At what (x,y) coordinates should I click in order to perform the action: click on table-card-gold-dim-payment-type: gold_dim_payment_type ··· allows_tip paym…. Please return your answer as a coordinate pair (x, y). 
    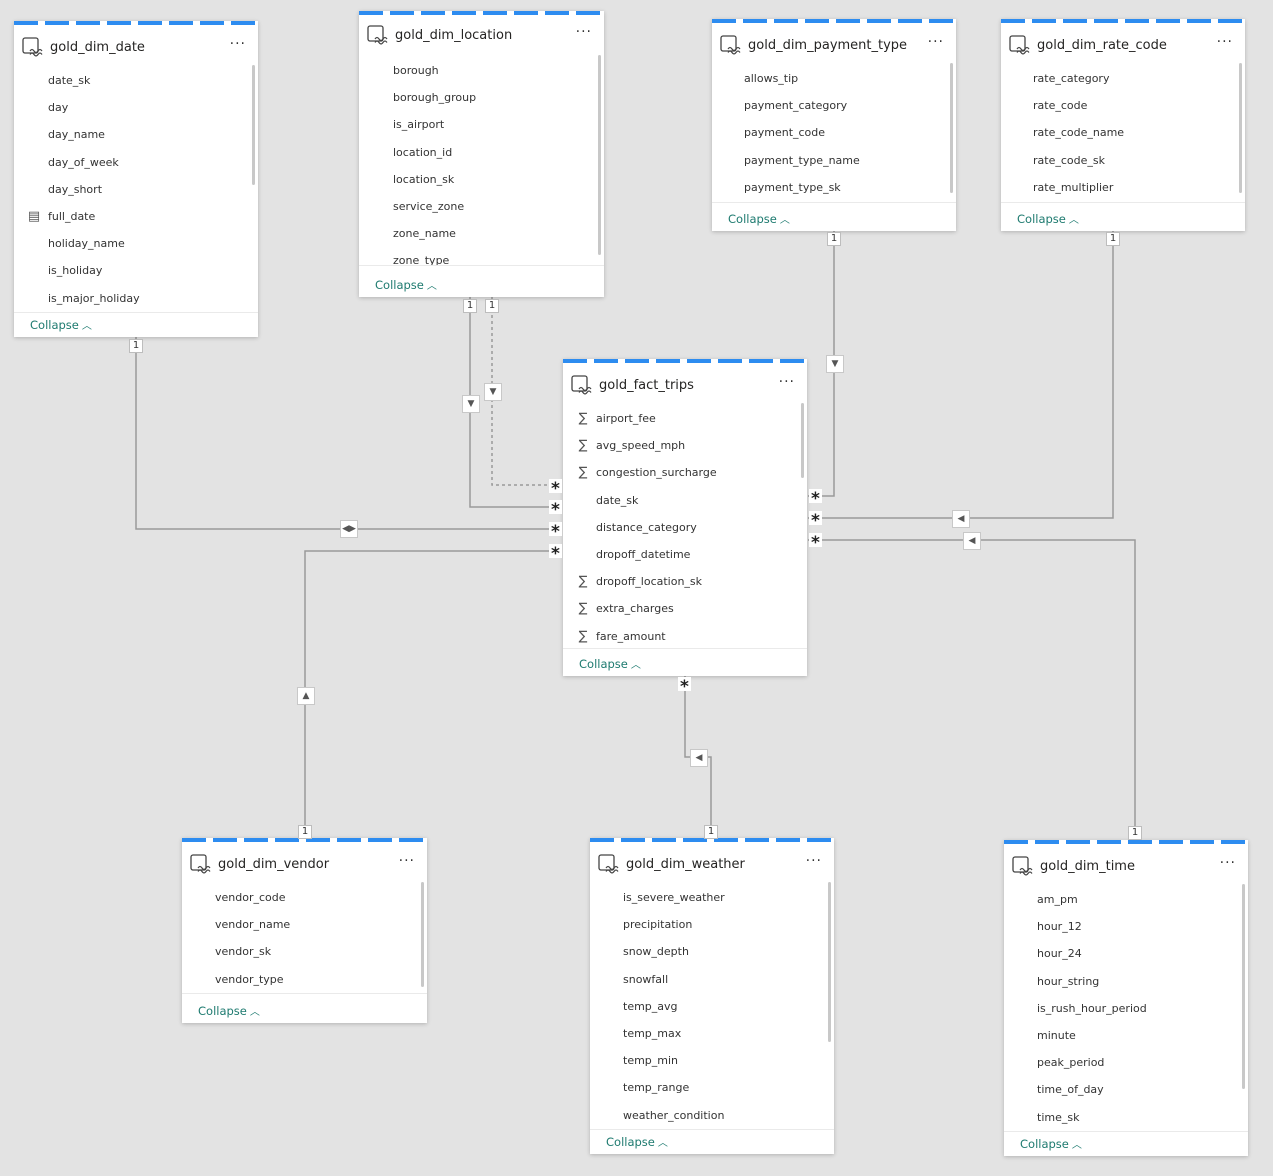
    Looking at the image, I should click on (834, 125).